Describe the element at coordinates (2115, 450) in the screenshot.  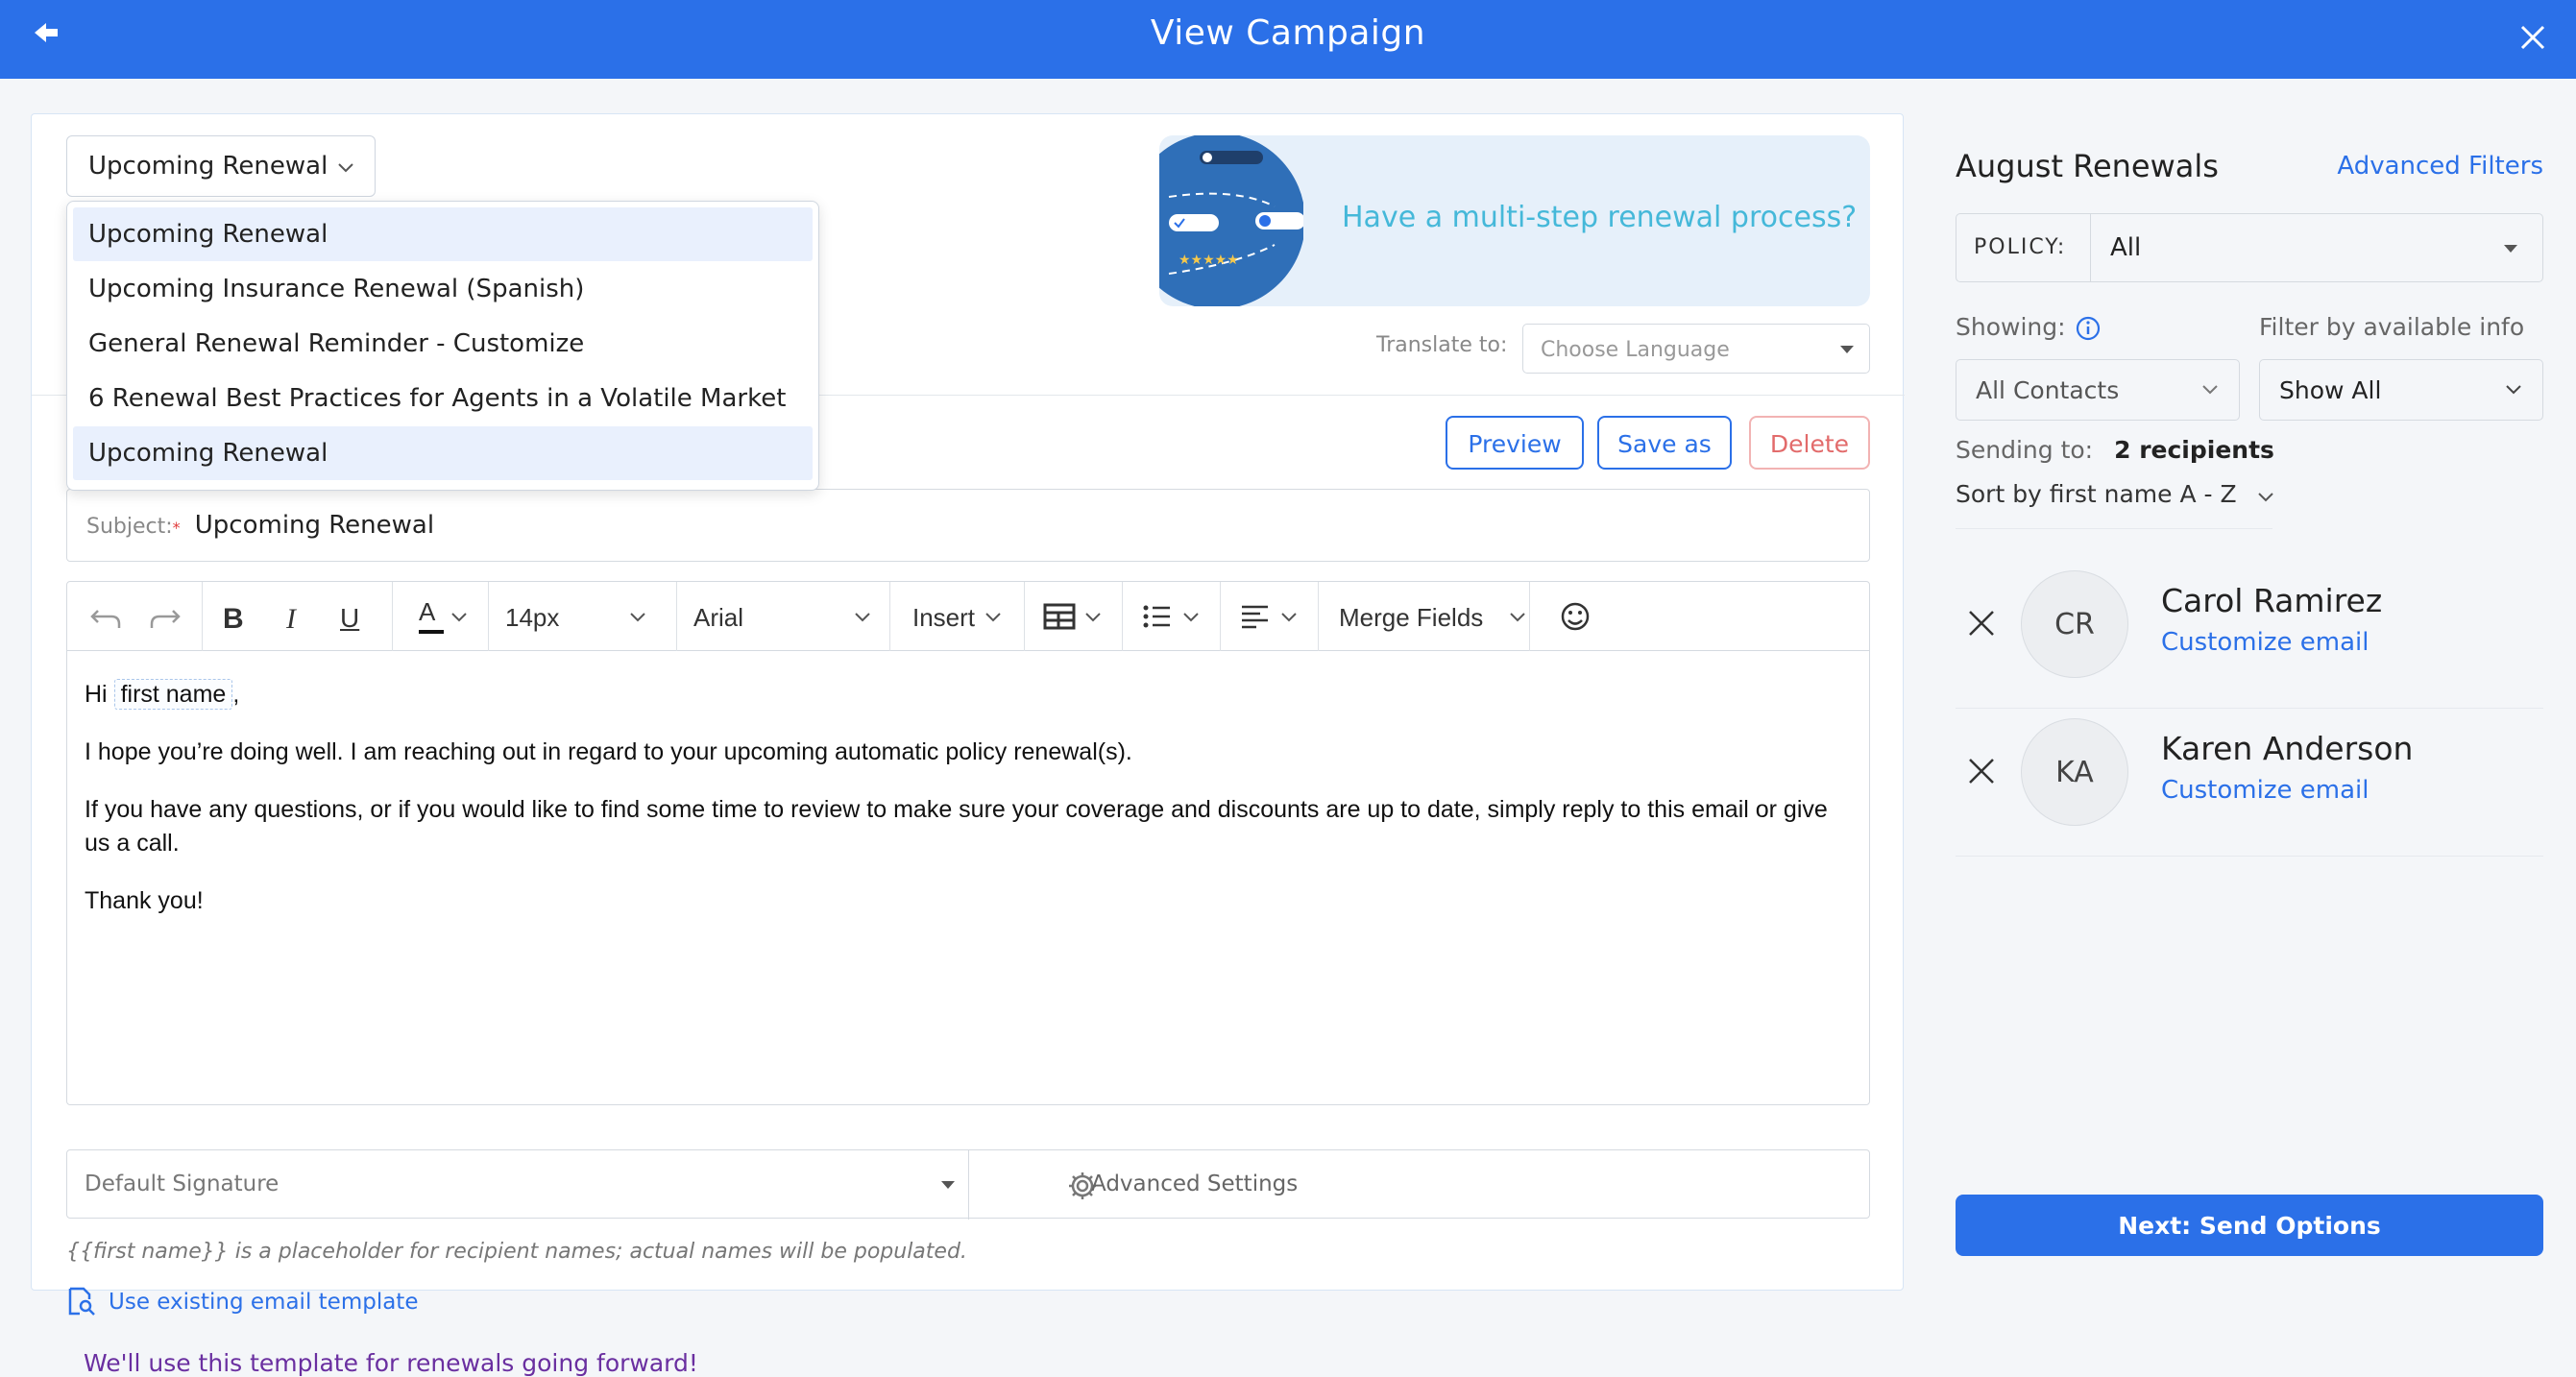
I see `sending-to: Sending to: 2 recipients` at that location.